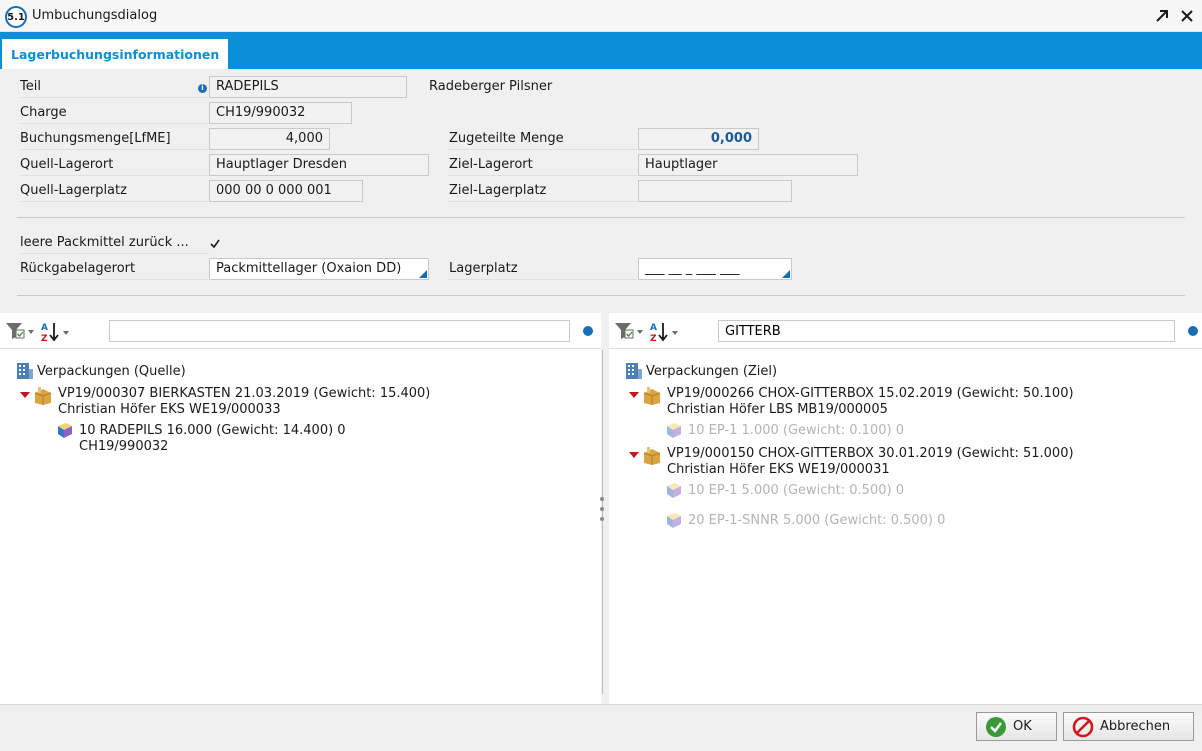 This screenshot has height=751, width=1202. Describe the element at coordinates (602, 522) in the screenshot. I see `splitter-line` at that location.